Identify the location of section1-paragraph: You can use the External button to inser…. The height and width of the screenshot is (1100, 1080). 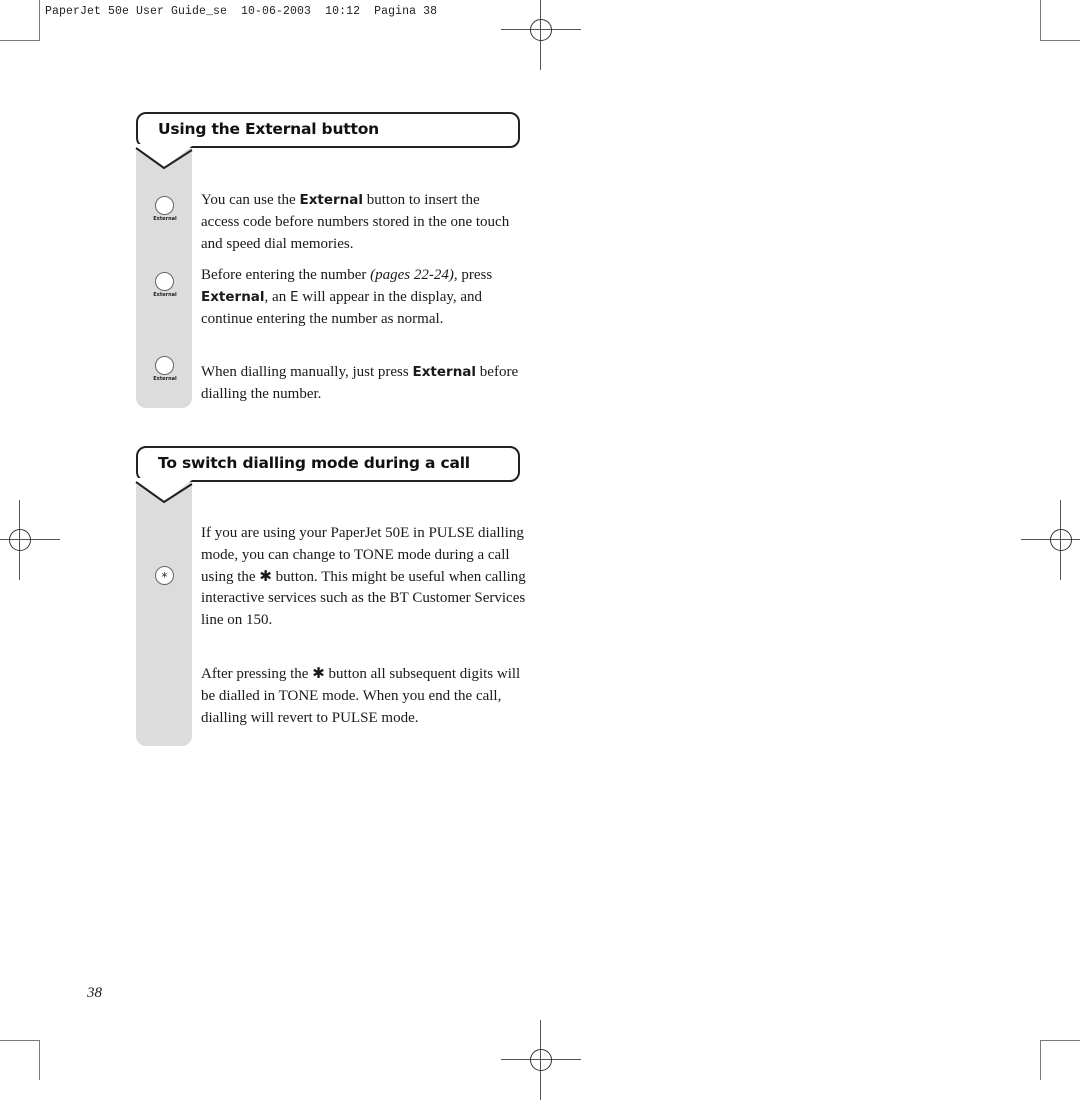
(355, 222).